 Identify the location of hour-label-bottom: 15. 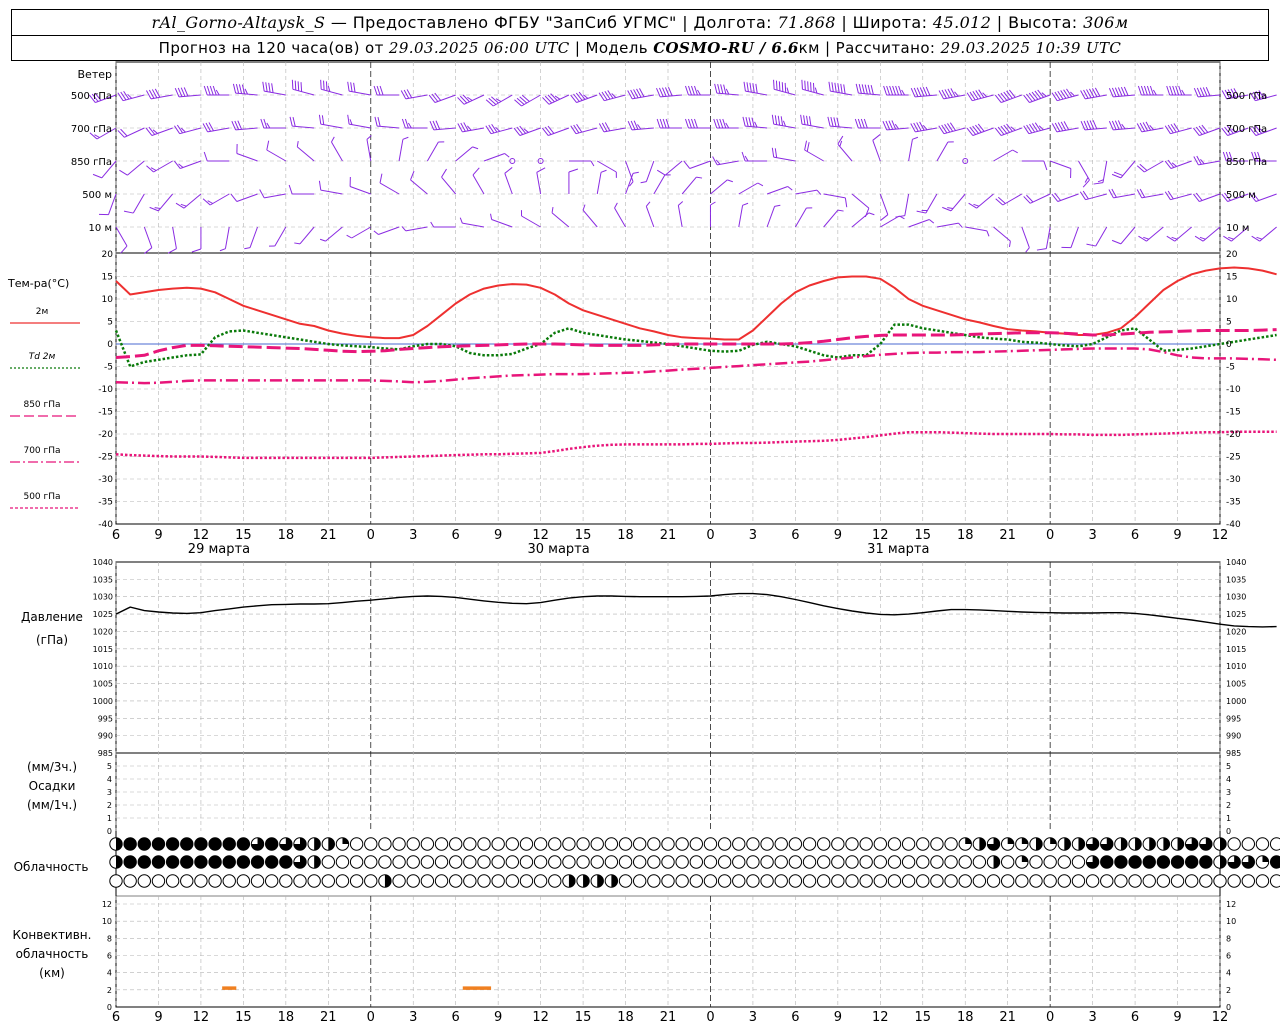
(243, 1017).